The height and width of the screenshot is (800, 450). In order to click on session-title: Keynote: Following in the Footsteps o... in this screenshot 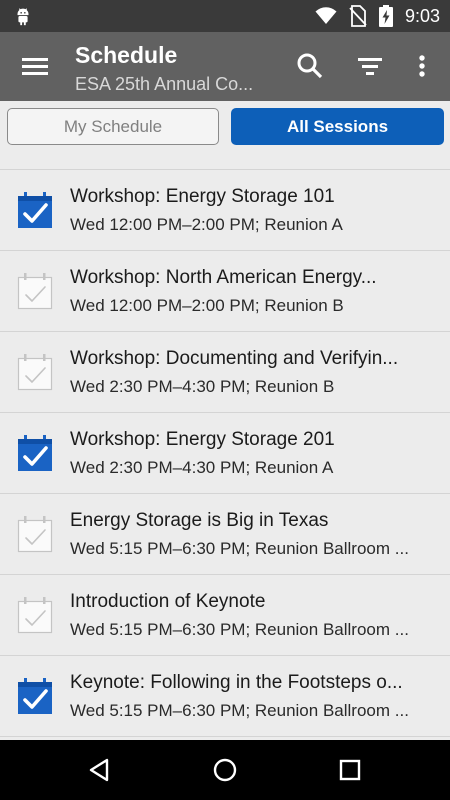, I will do `click(236, 682)`.